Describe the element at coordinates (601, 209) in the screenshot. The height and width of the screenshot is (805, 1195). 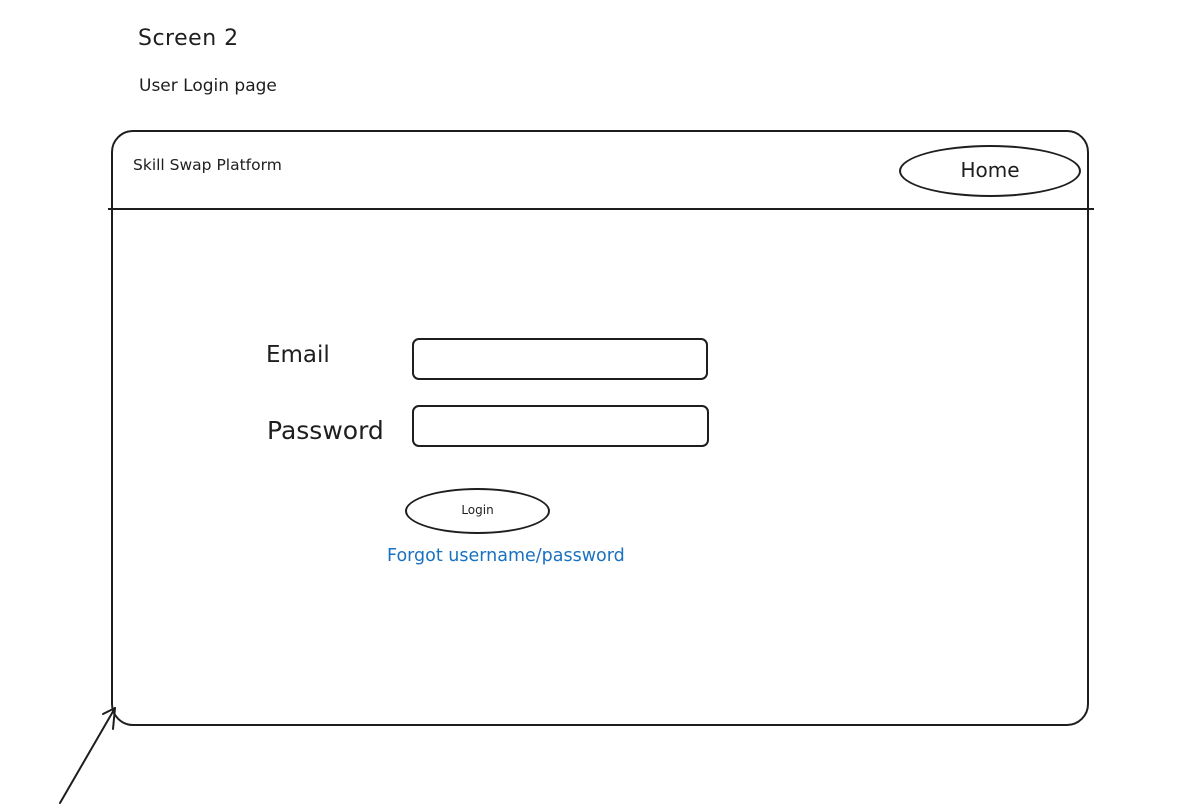
I see `header-divider` at that location.